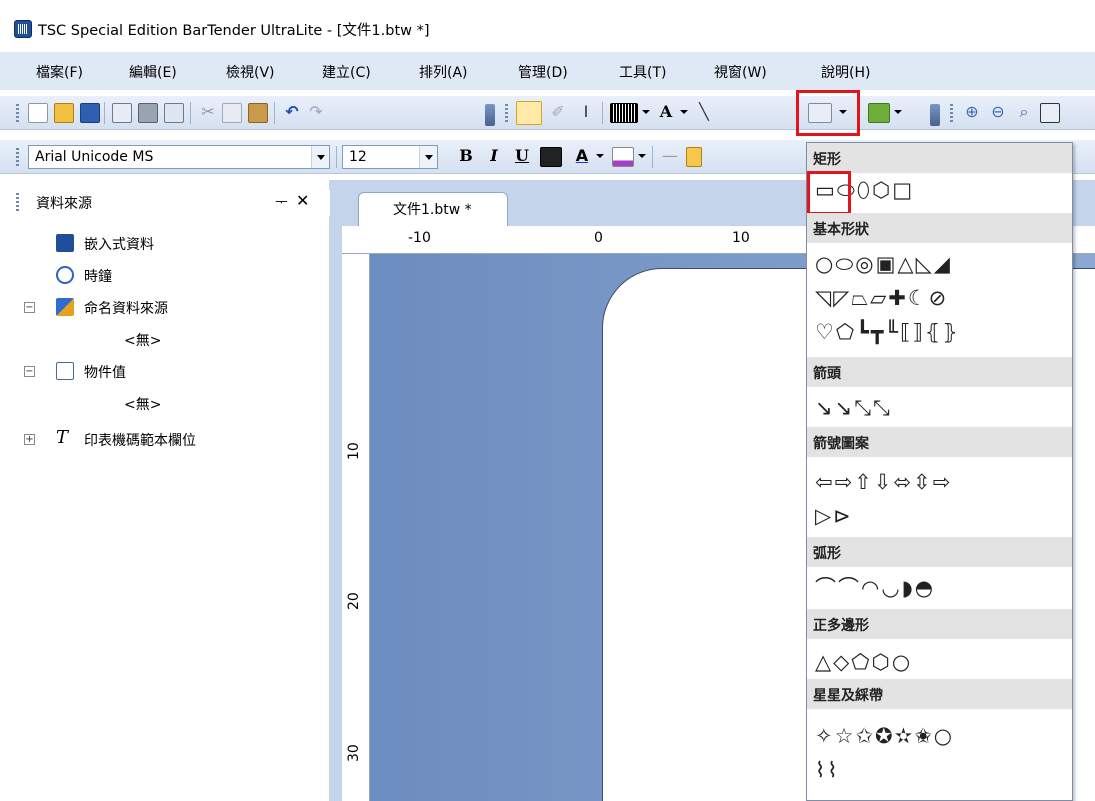 Image resolution: width=1095 pixels, height=801 pixels. I want to click on line-style-icon: —, so click(670, 156).